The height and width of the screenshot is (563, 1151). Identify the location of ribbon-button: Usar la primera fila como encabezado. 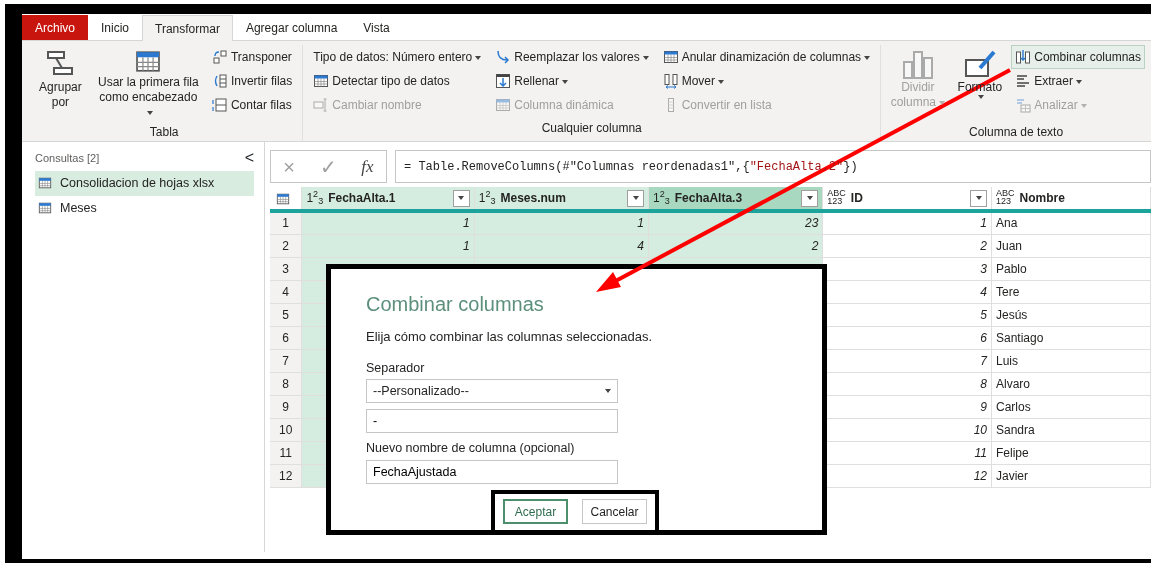
(148, 84).